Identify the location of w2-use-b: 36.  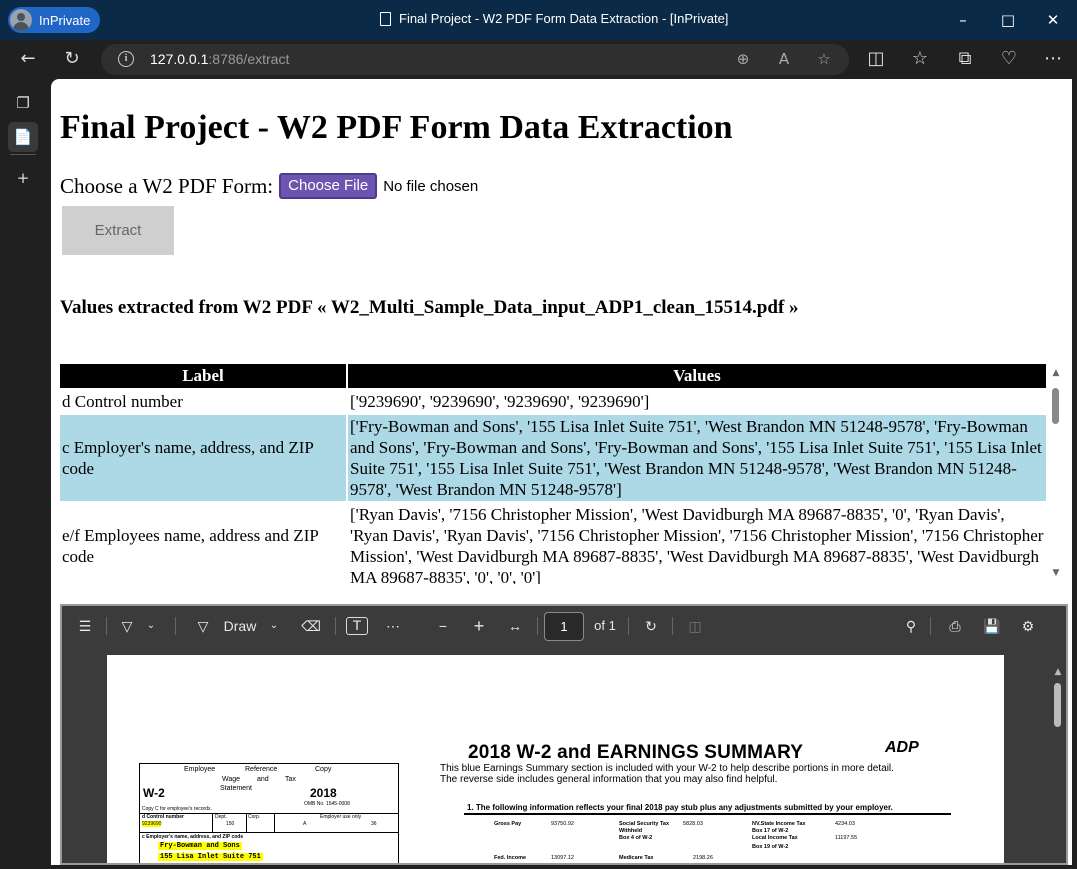
(374, 824).